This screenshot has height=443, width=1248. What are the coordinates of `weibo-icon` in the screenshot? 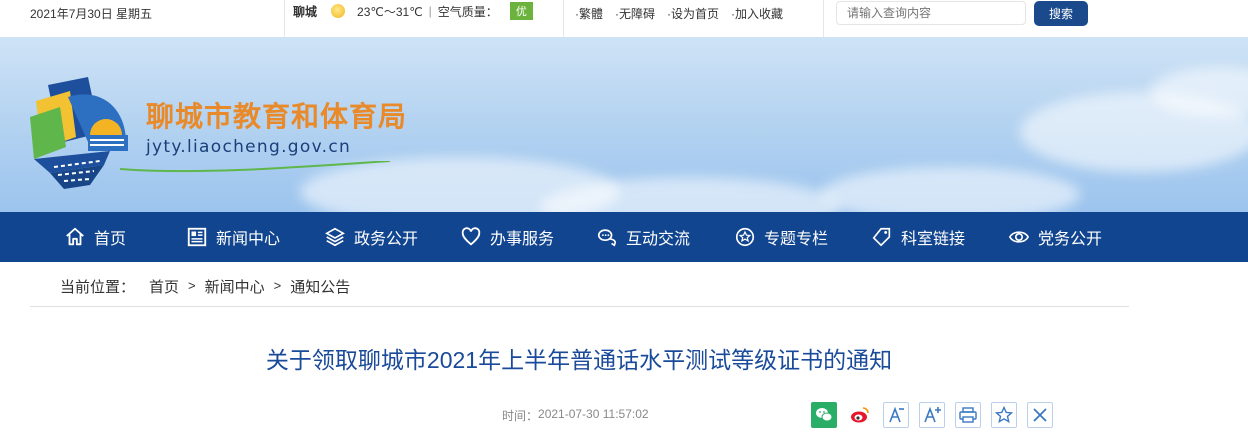 It's located at (860, 415).